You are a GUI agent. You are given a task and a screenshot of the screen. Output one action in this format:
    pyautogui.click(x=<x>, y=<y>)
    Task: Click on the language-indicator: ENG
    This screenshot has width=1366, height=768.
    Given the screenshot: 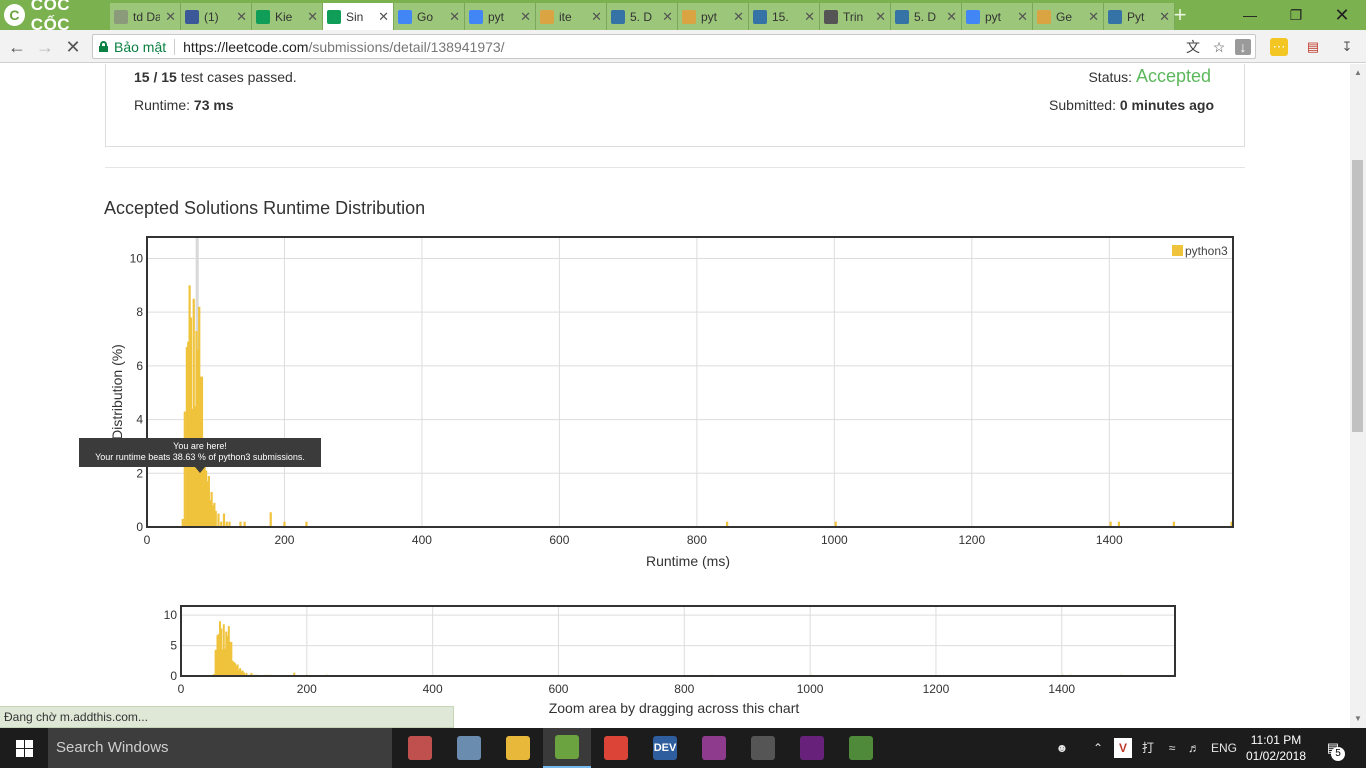 What is the action you would take?
    pyautogui.click(x=1224, y=748)
    